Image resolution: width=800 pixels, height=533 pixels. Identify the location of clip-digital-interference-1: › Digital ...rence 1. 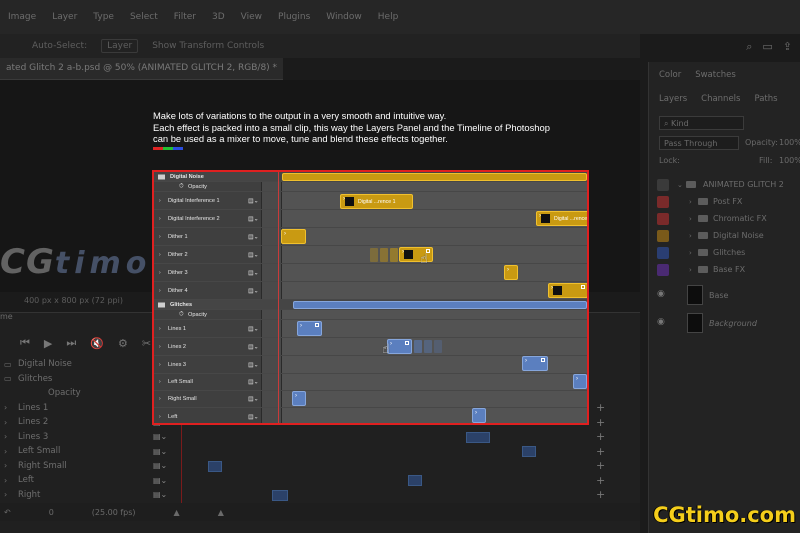
(376, 201).